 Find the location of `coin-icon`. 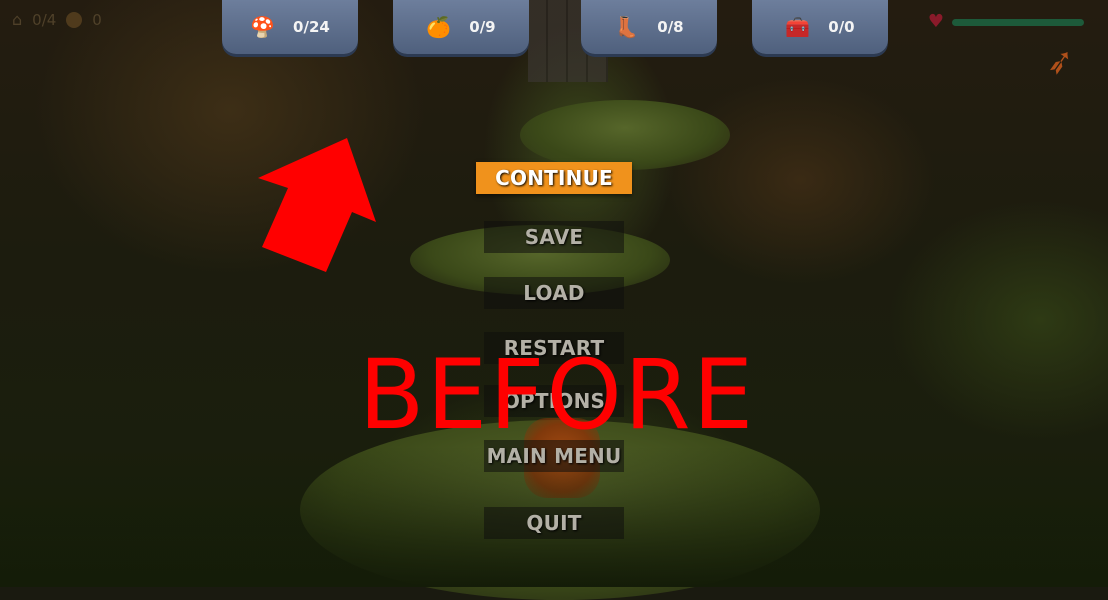

coin-icon is located at coordinates (74, 19).